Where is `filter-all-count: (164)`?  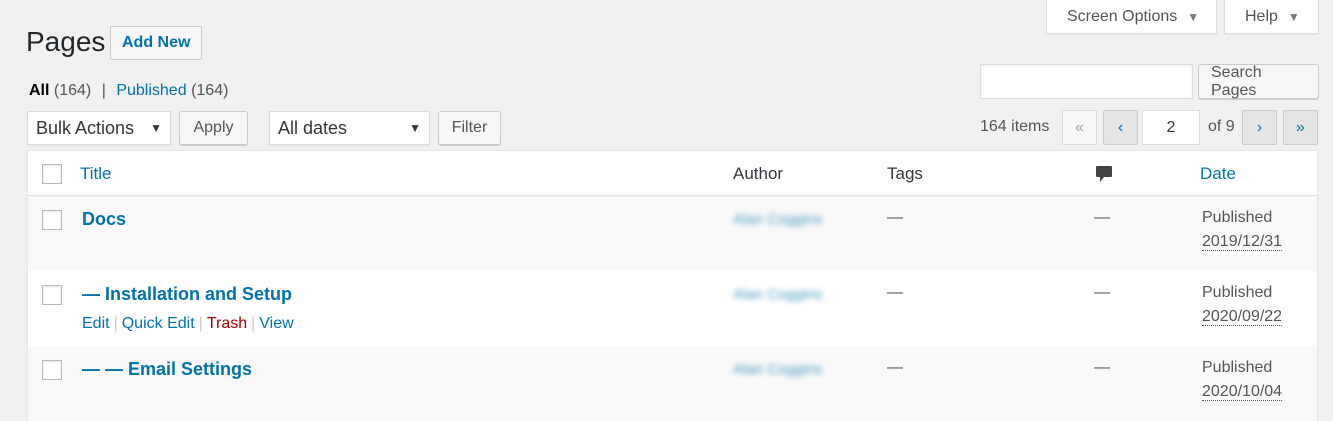
filter-all-count: (164) is located at coordinates (72, 90).